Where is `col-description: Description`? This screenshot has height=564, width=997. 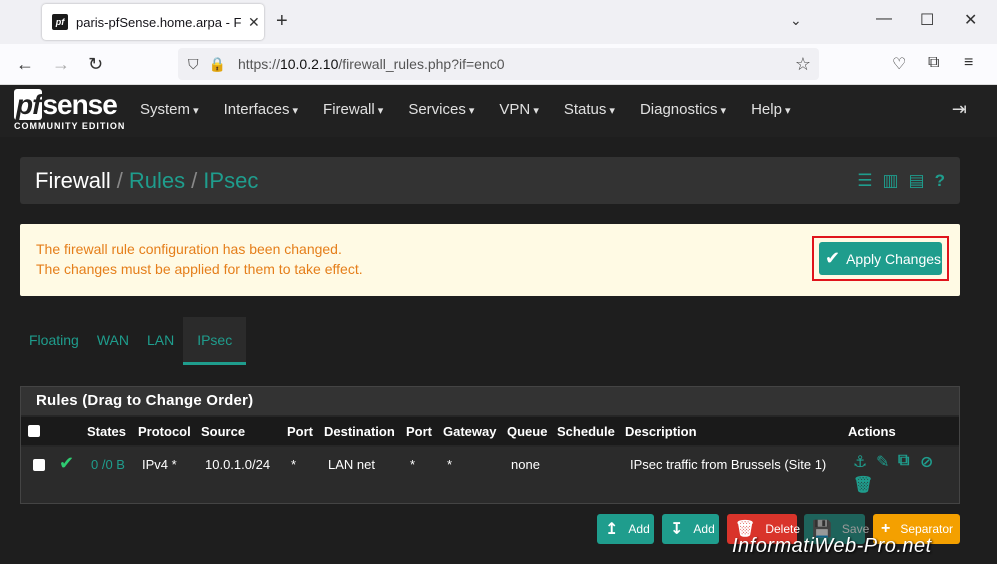 col-description: Description is located at coordinates (661, 431).